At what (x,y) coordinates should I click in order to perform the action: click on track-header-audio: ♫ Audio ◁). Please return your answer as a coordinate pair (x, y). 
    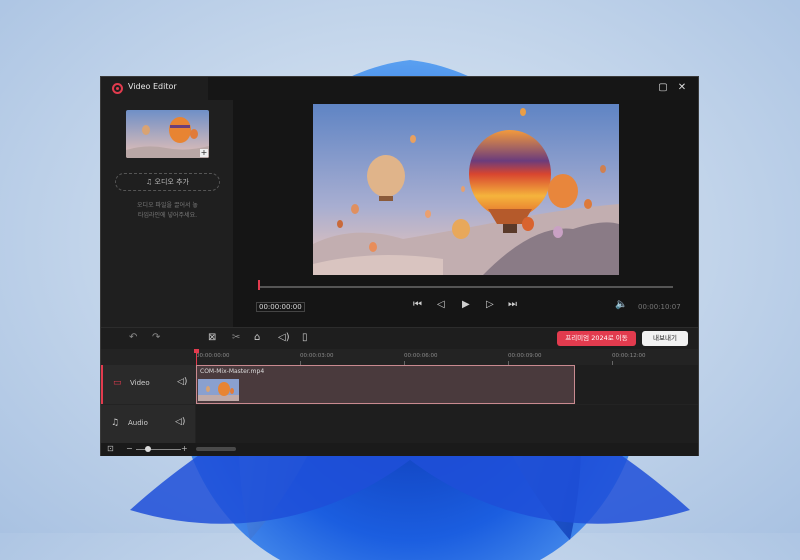
    Looking at the image, I should click on (148, 424).